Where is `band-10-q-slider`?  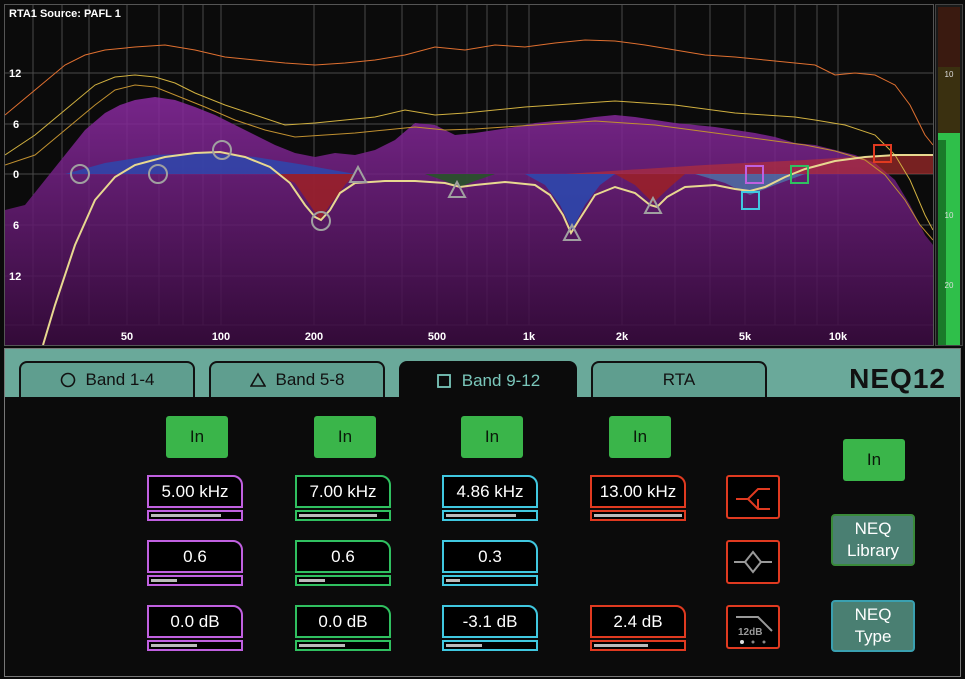
band-10-q-slider is located at coordinates (343, 580).